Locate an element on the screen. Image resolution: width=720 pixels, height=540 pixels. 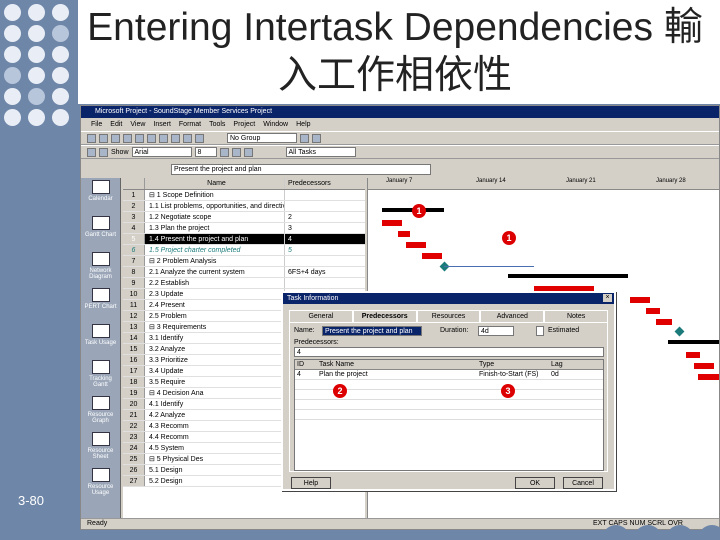
table-row: 4 1.3 Plan the project 3 is located at coordinates (244, 228).